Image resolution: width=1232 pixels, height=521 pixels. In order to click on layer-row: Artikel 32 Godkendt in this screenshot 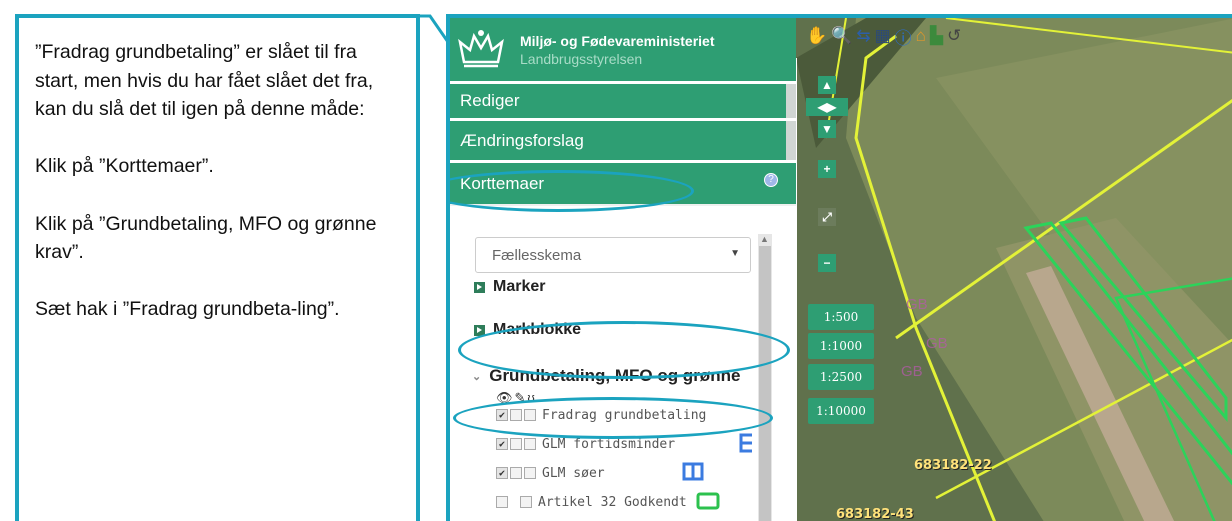, I will do `click(591, 502)`.